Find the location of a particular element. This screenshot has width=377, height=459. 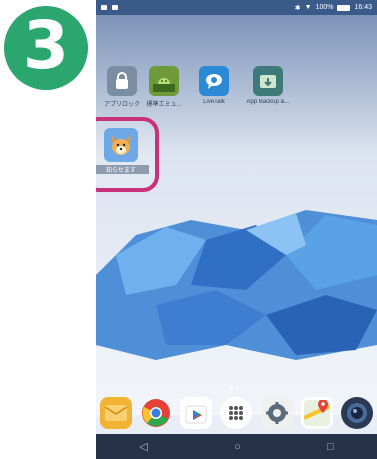

app-drawer-icon is located at coordinates (236, 413).